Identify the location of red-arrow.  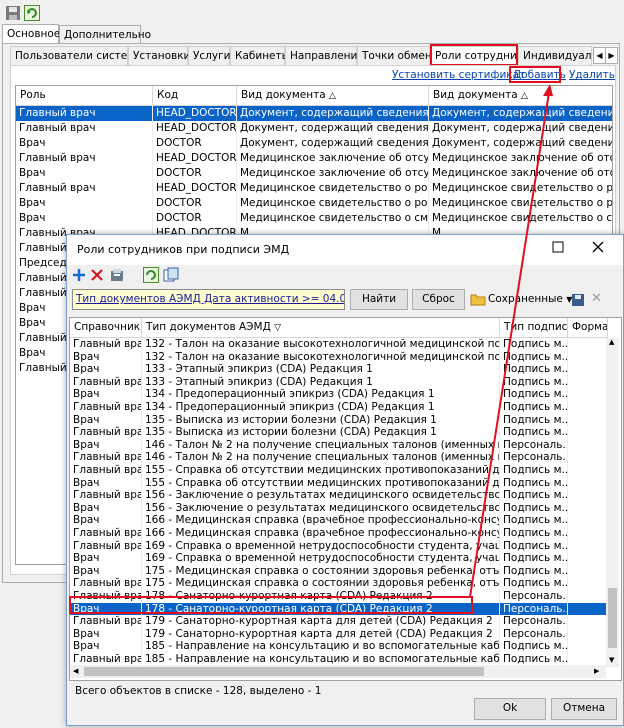
(511, 341).